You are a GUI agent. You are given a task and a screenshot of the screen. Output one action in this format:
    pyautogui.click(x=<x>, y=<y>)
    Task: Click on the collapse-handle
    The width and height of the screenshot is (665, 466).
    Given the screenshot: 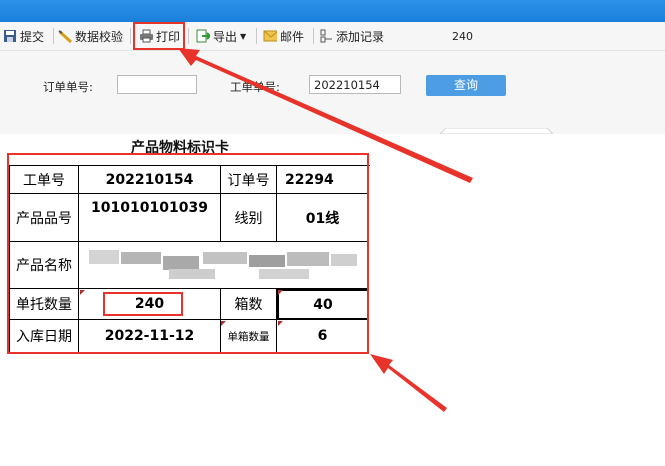 What is the action you would take?
    pyautogui.click(x=496, y=131)
    